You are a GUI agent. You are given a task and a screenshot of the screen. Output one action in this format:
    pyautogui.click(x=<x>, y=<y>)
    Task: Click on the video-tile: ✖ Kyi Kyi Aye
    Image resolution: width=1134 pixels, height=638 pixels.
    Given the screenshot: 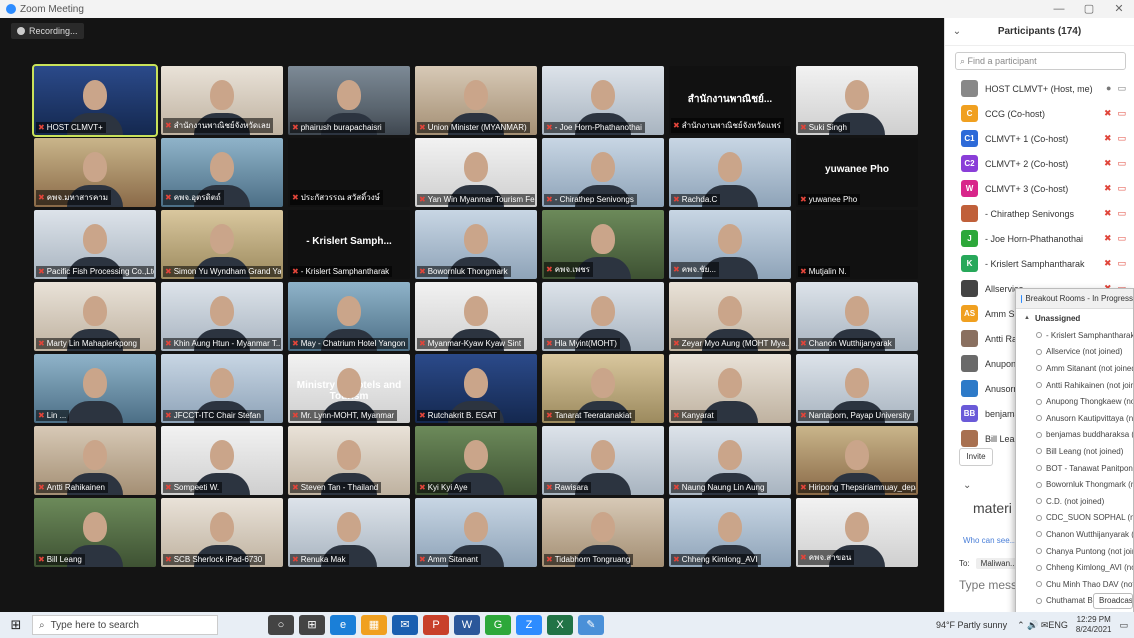 What is the action you would take?
    pyautogui.click(x=476, y=460)
    